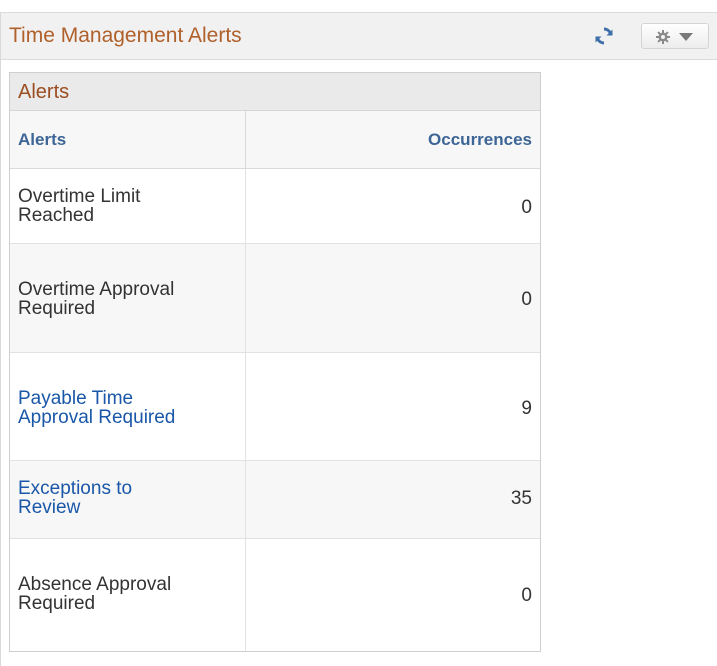  I want to click on alert-name: Overtime Limit Reached, so click(79, 206).